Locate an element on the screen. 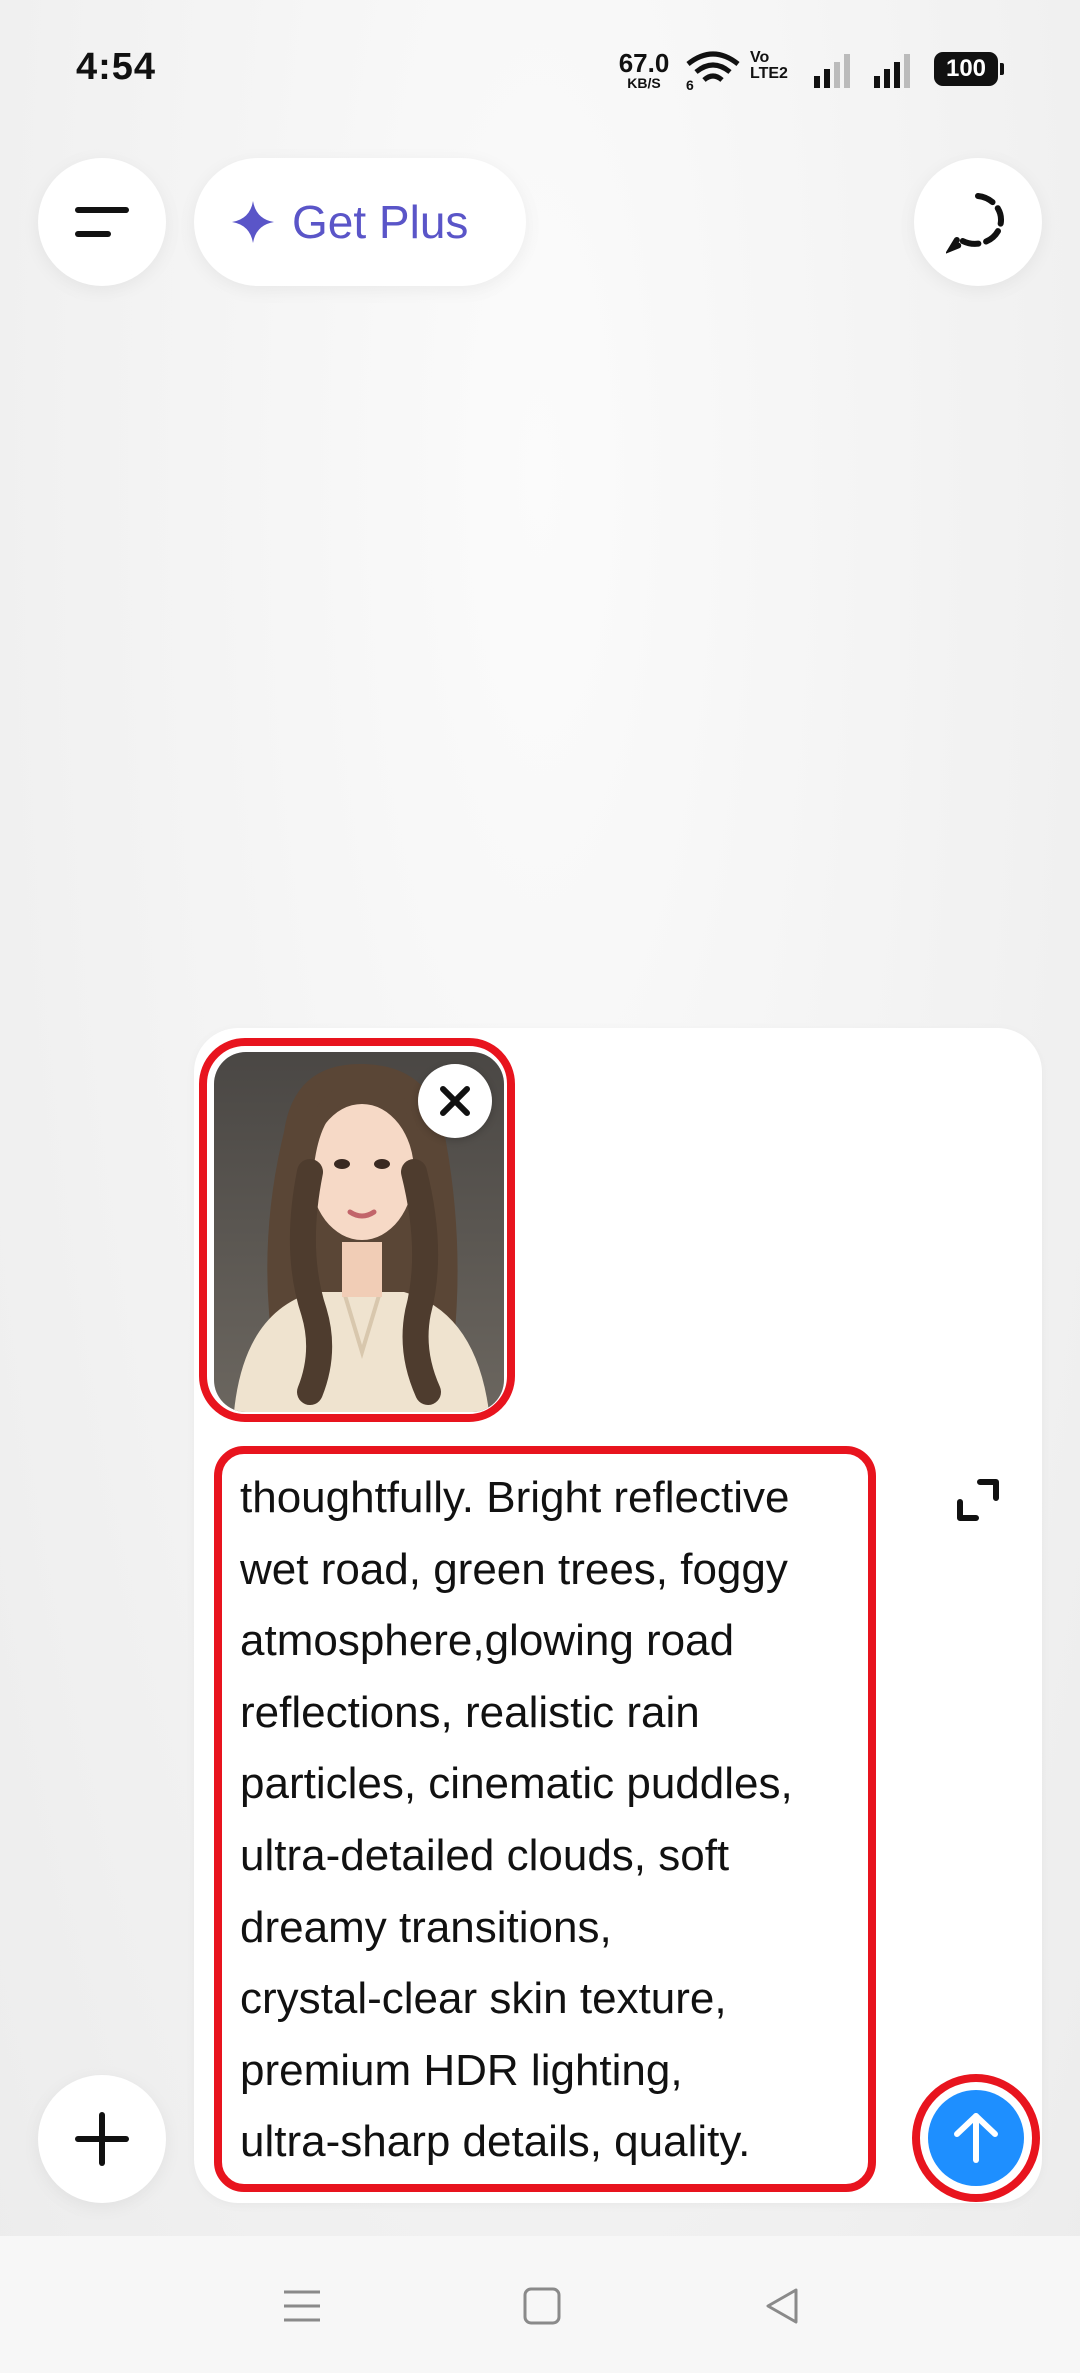 Image resolution: width=1080 pixels, height=2373 pixels. close-icon is located at coordinates (455, 1101).